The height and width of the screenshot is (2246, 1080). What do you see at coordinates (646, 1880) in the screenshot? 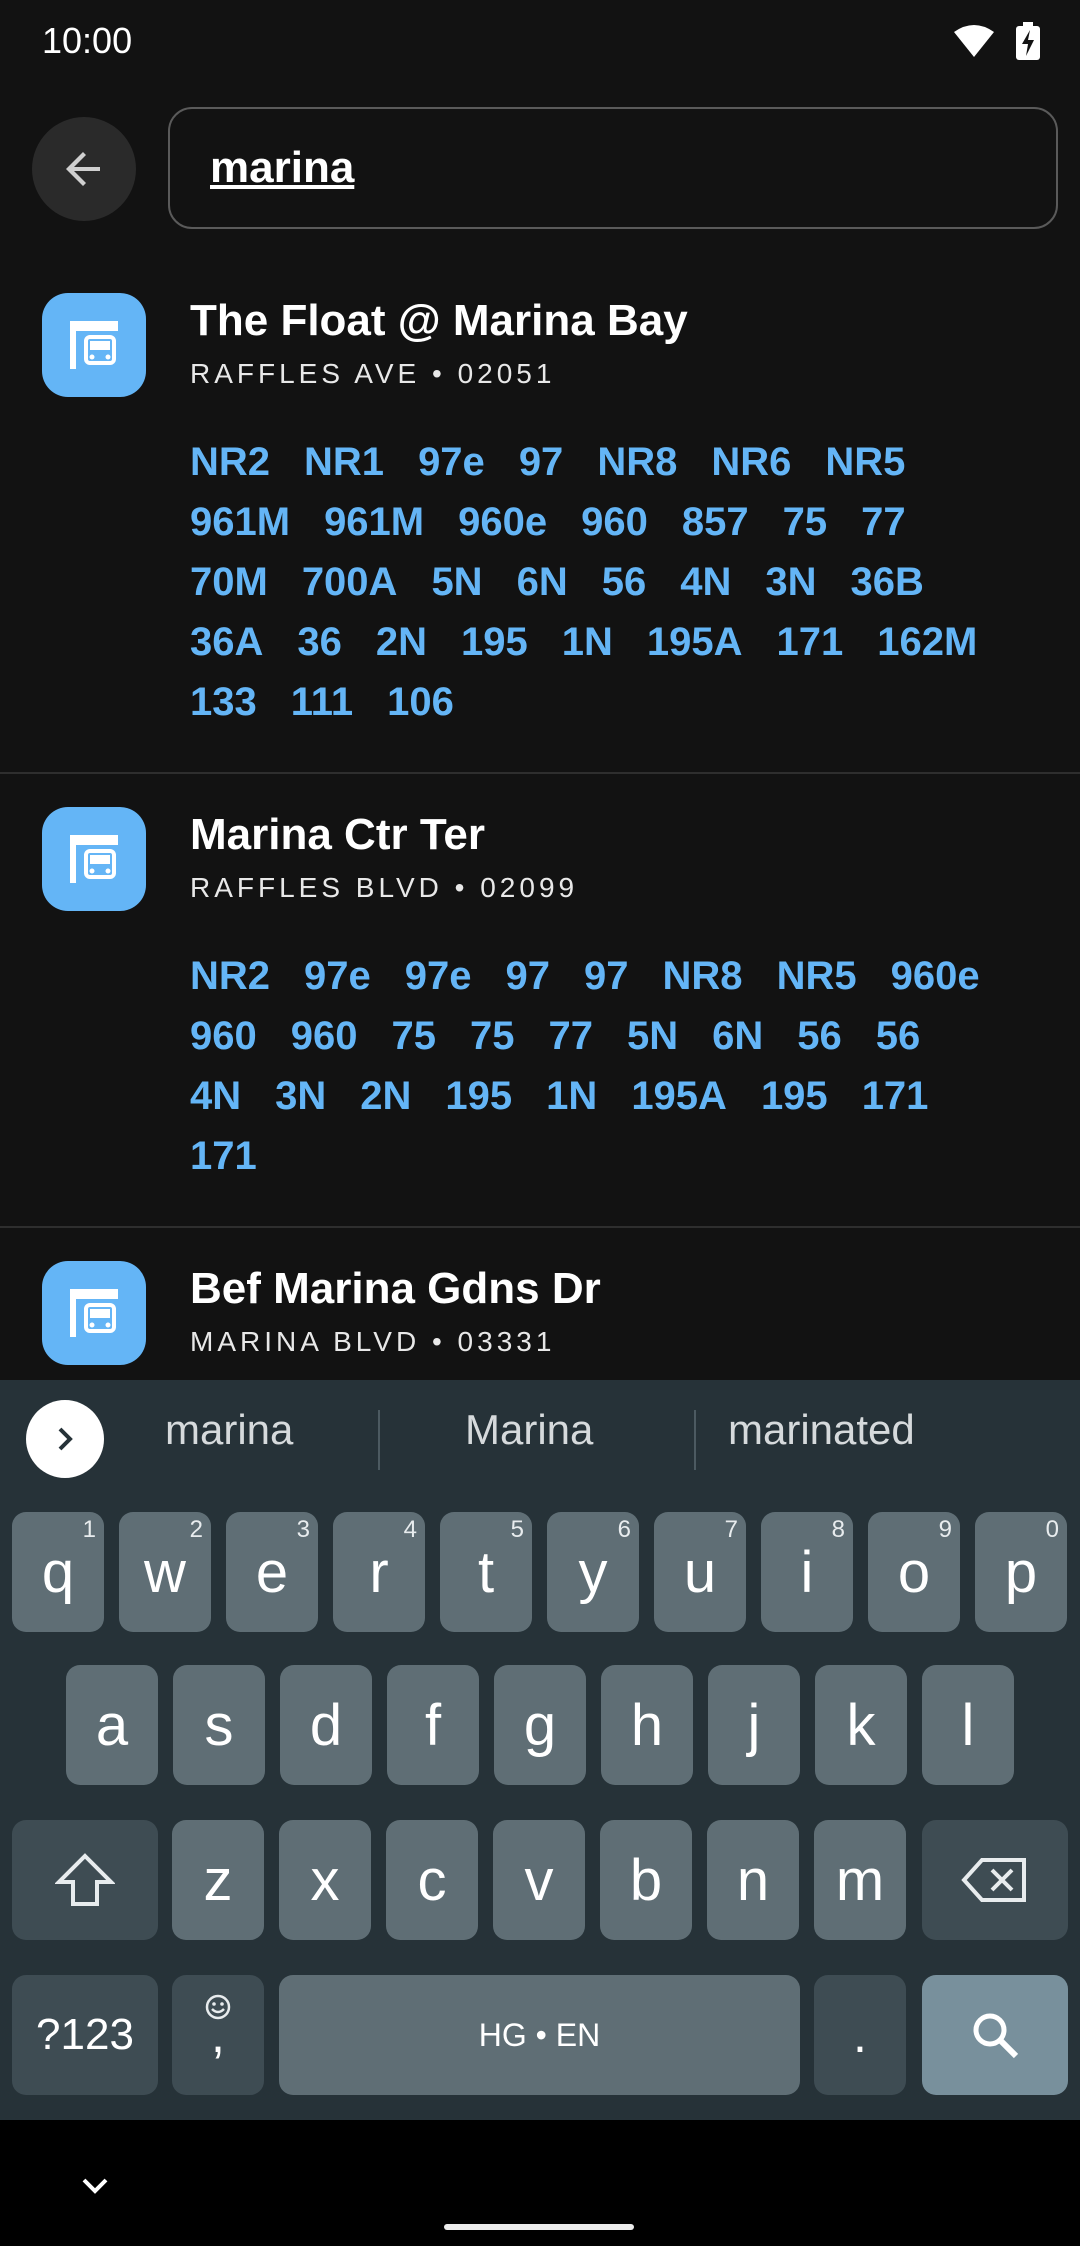
I see `key-b: b` at bounding box center [646, 1880].